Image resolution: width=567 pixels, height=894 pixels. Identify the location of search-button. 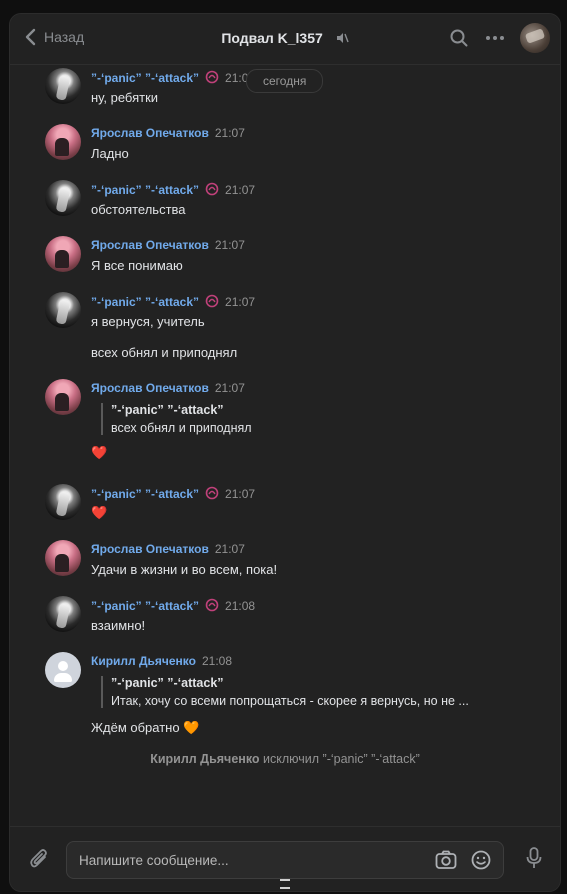
(459, 38).